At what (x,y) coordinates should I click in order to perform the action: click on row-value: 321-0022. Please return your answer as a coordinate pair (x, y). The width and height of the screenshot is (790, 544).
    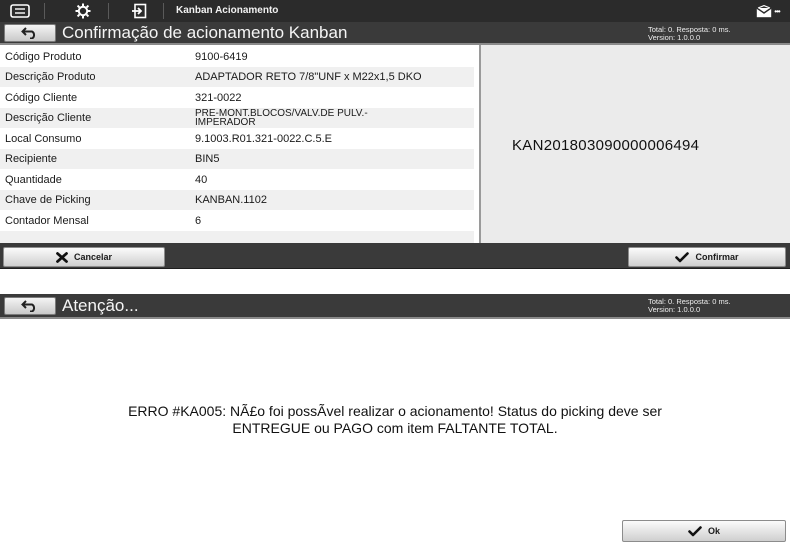
    Looking at the image, I should click on (218, 98).